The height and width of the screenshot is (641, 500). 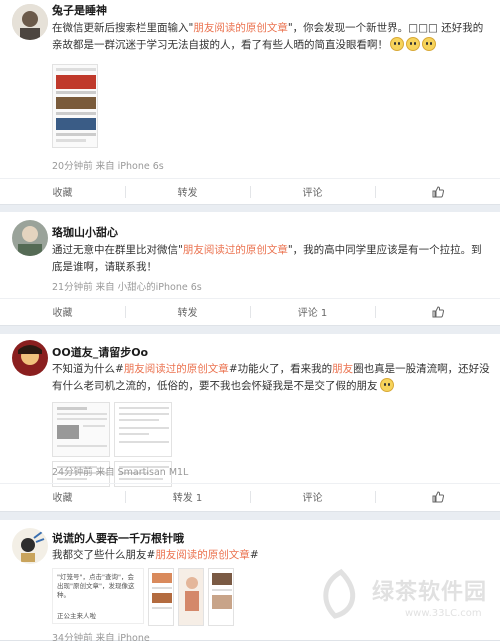 What do you see at coordinates (85, 232) in the screenshot?
I see `username: 珞珈山小甜心` at bounding box center [85, 232].